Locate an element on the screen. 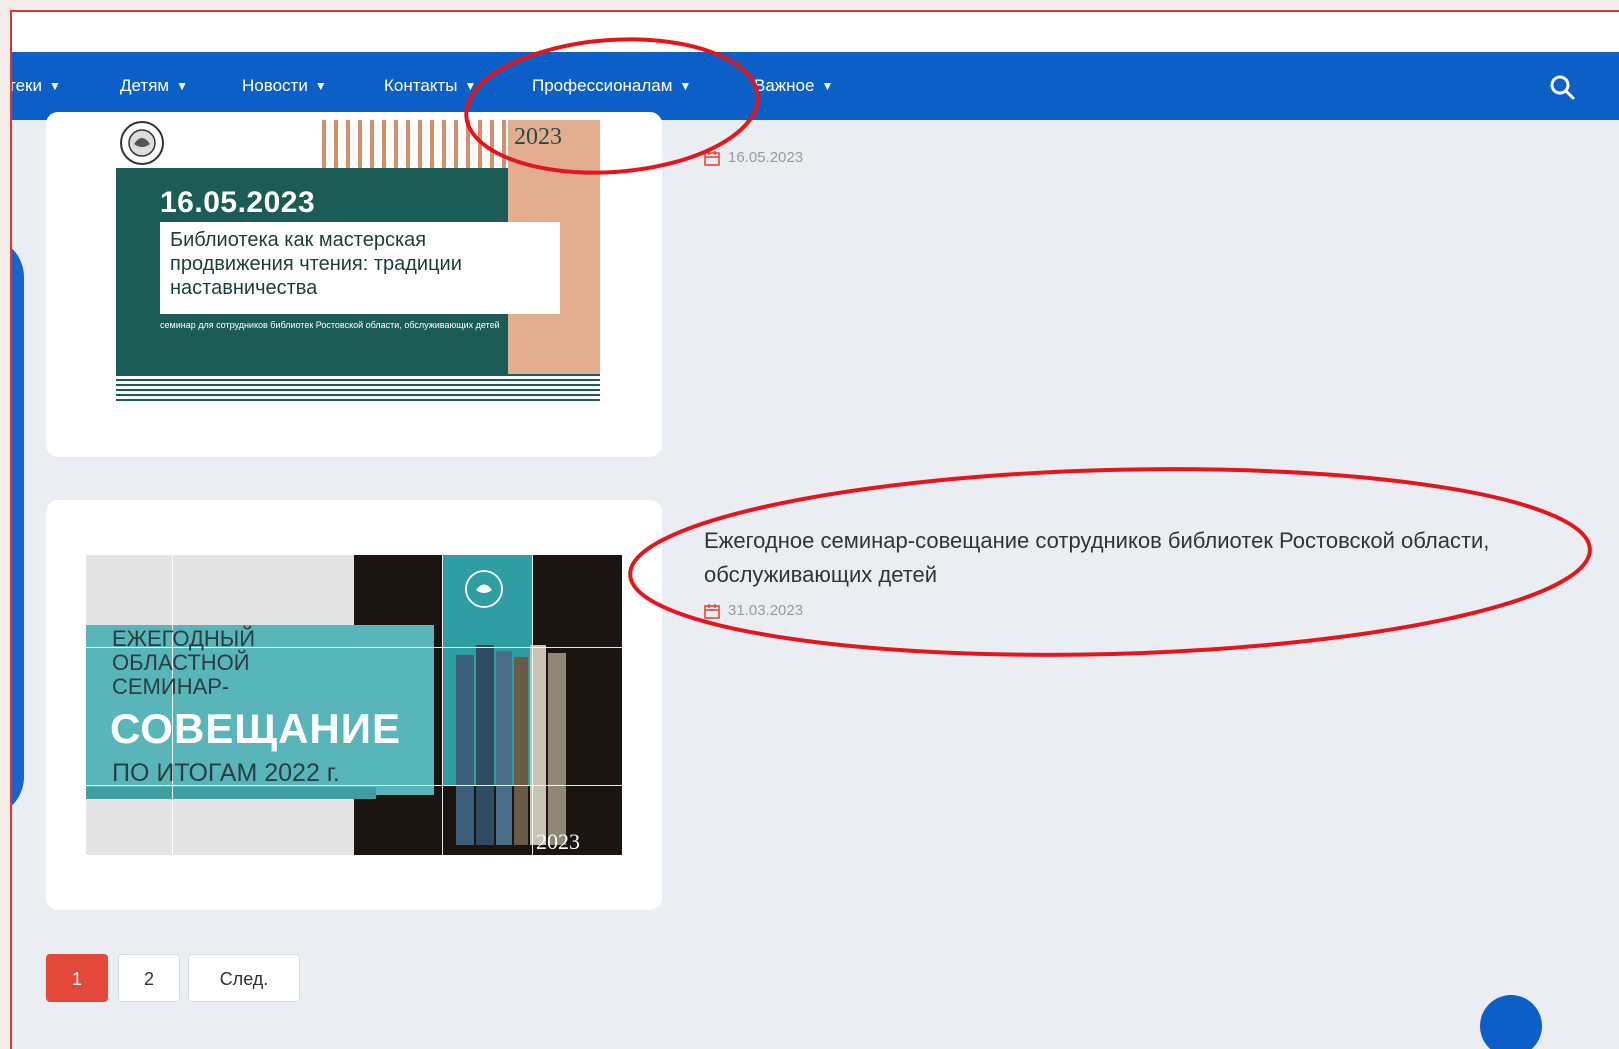 The height and width of the screenshot is (1049, 1619). search-icon is located at coordinates (1562, 87).